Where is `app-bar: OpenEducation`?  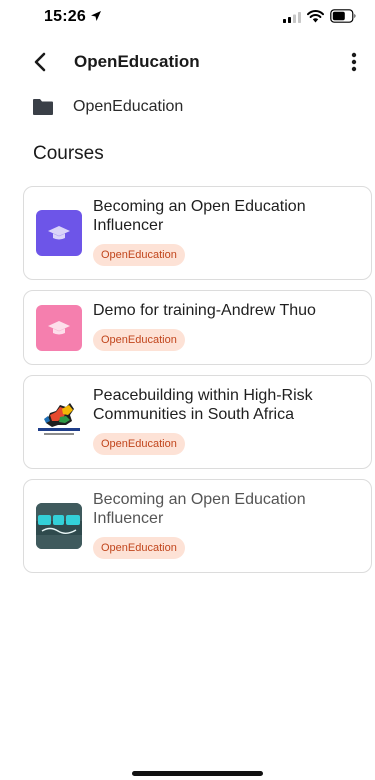 app-bar: OpenEducation is located at coordinates (187, 62).